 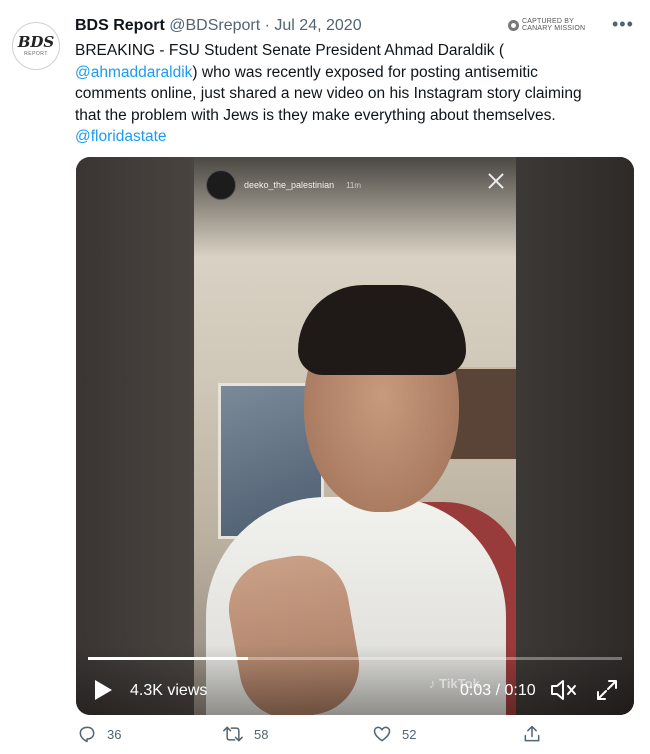 I want to click on like-action: 52, so click(x=394, y=734).